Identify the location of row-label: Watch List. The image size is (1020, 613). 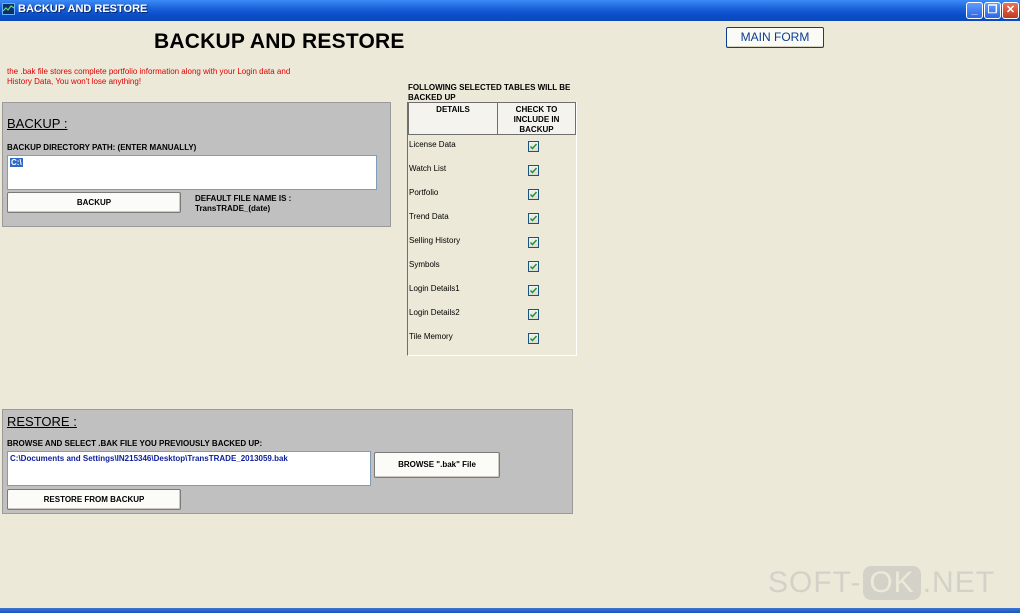
(428, 168).